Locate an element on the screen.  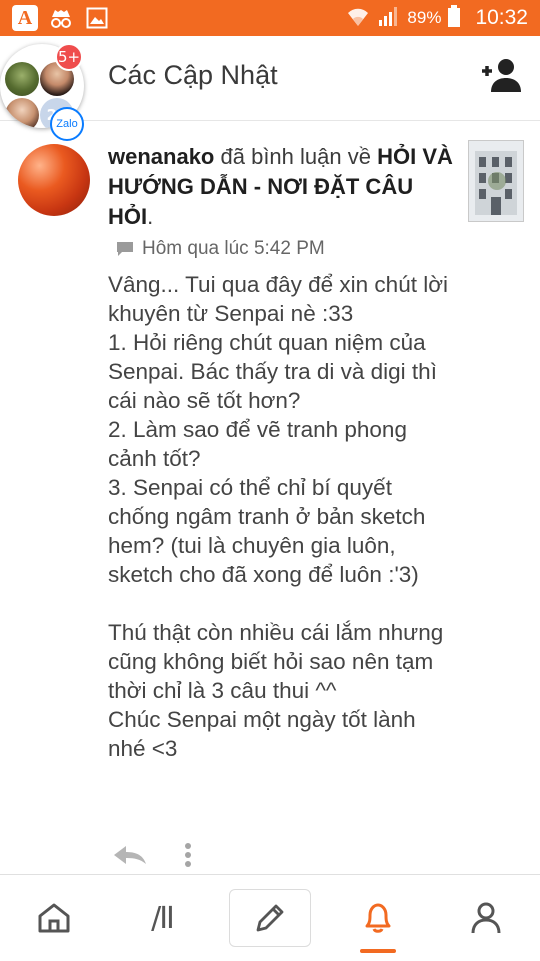
pencil-icon is located at coordinates (270, 918).